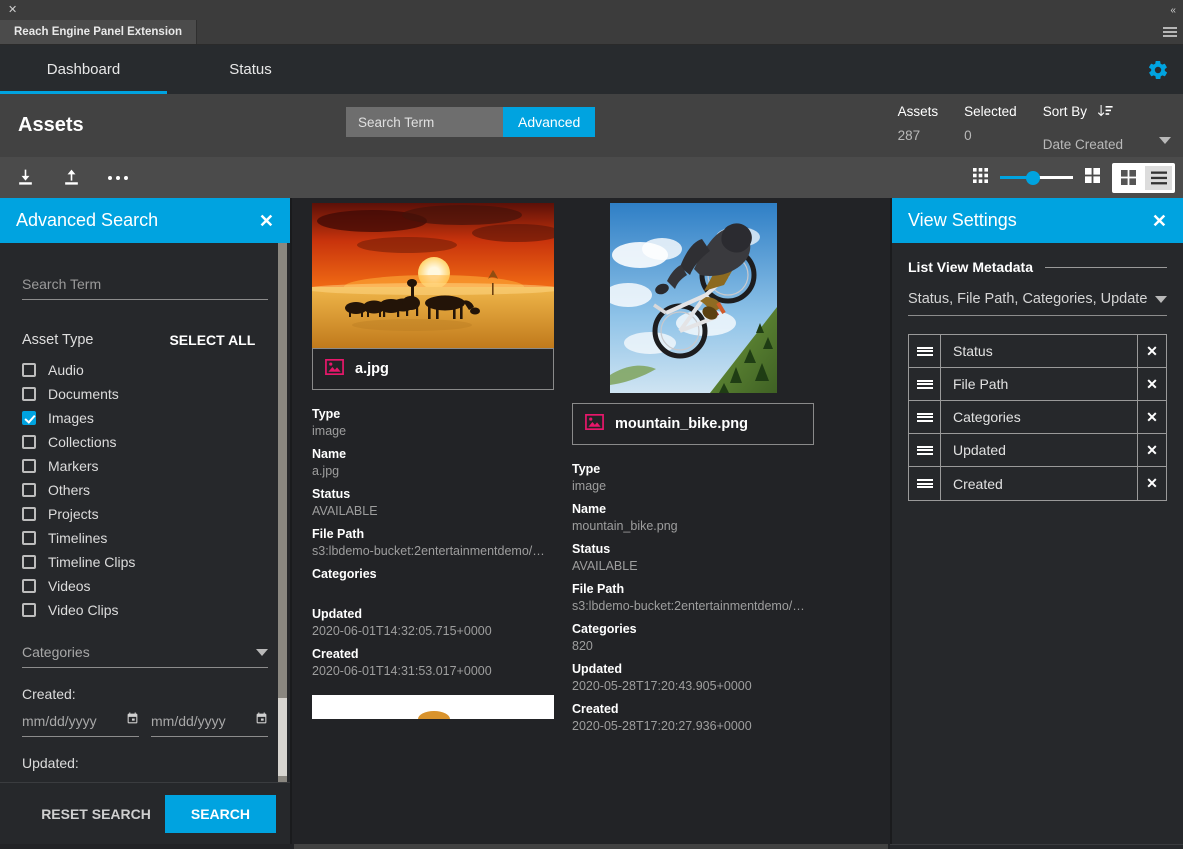 The image size is (1183, 849). I want to click on created-label: Created:, so click(49, 694).